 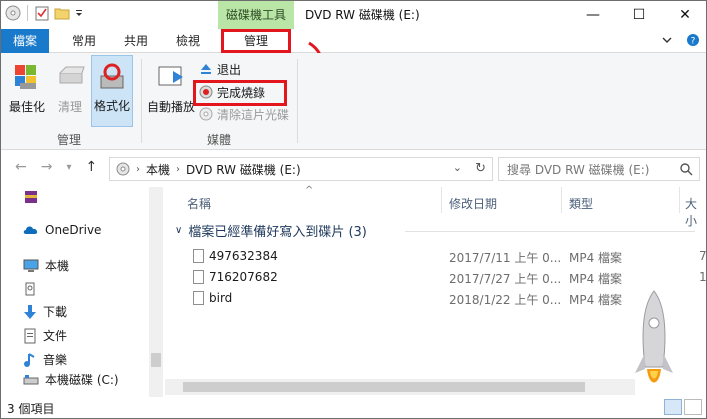 I want to click on eject-label: 退出, so click(x=229, y=69).